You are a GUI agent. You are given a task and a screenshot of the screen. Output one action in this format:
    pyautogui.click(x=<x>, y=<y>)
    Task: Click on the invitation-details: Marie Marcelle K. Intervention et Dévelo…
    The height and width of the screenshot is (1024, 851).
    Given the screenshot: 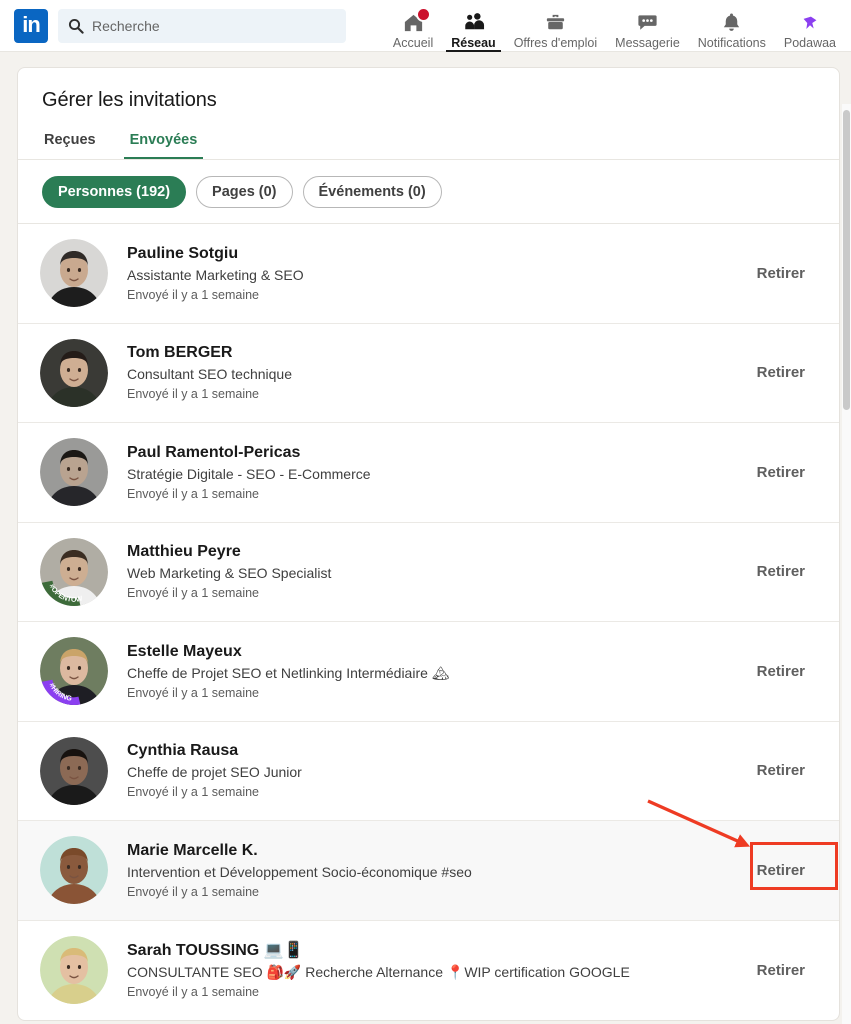 What is the action you would take?
    pyautogui.click(x=437, y=870)
    